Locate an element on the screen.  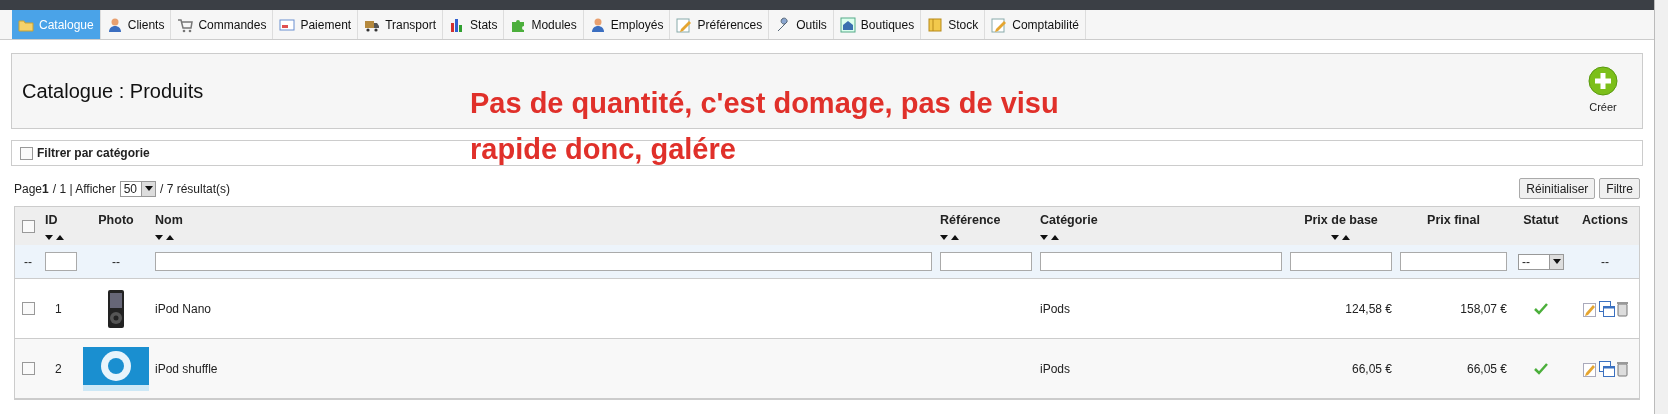
page-label: Page1 is located at coordinates (31, 189).